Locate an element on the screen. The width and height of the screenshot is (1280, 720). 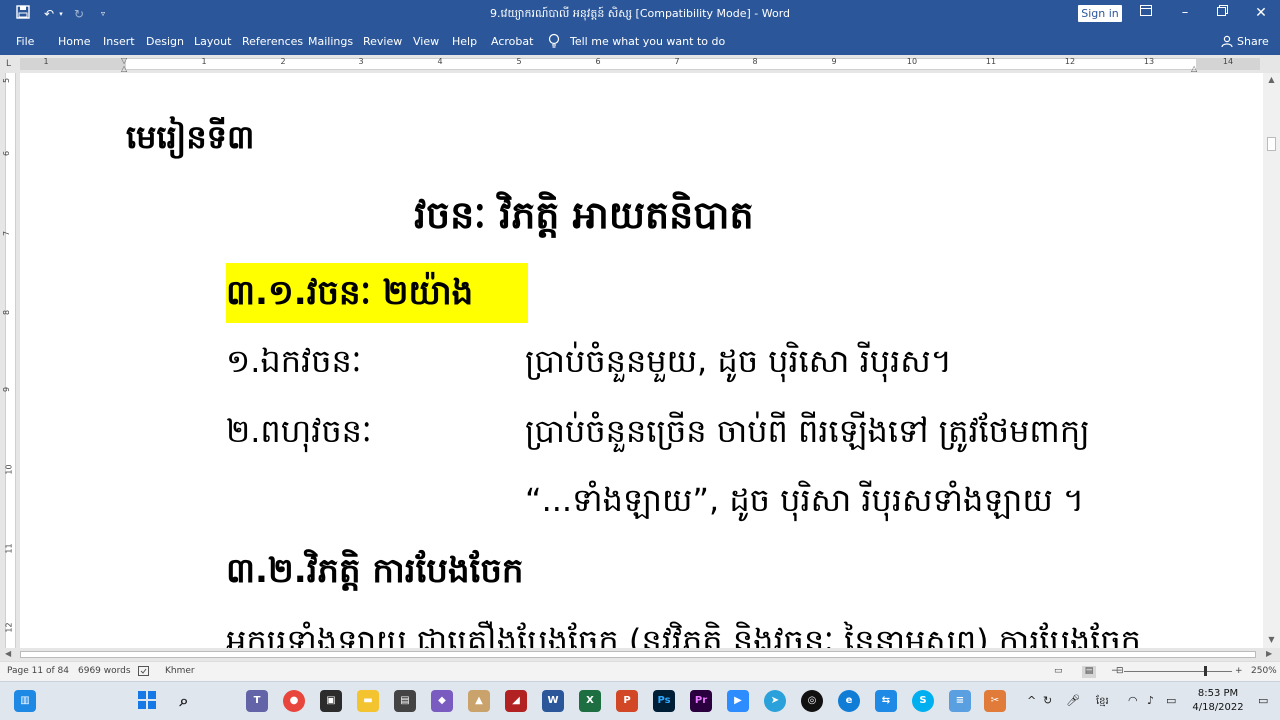
wifi-icon: ◠ is located at coordinates (1133, 700).